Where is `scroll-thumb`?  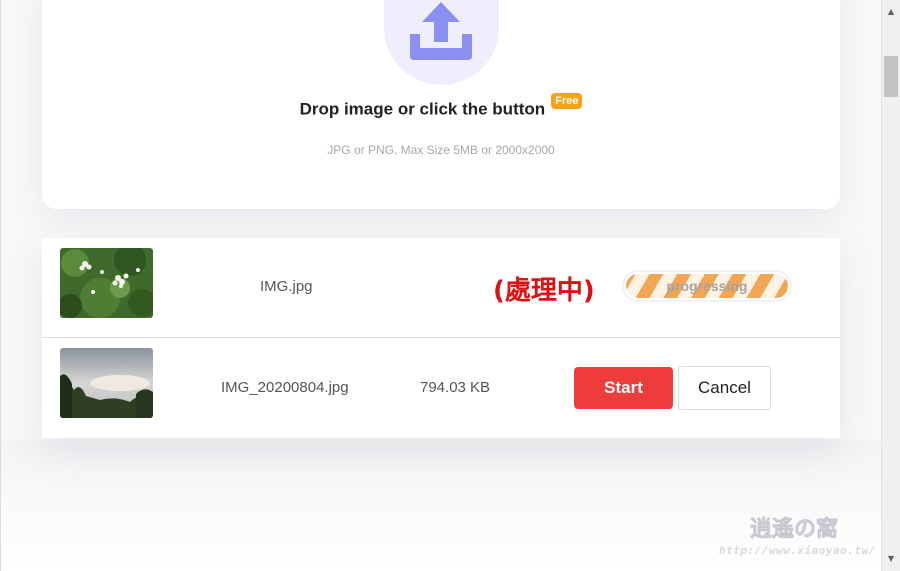
scroll-thumb is located at coordinates (891, 76).